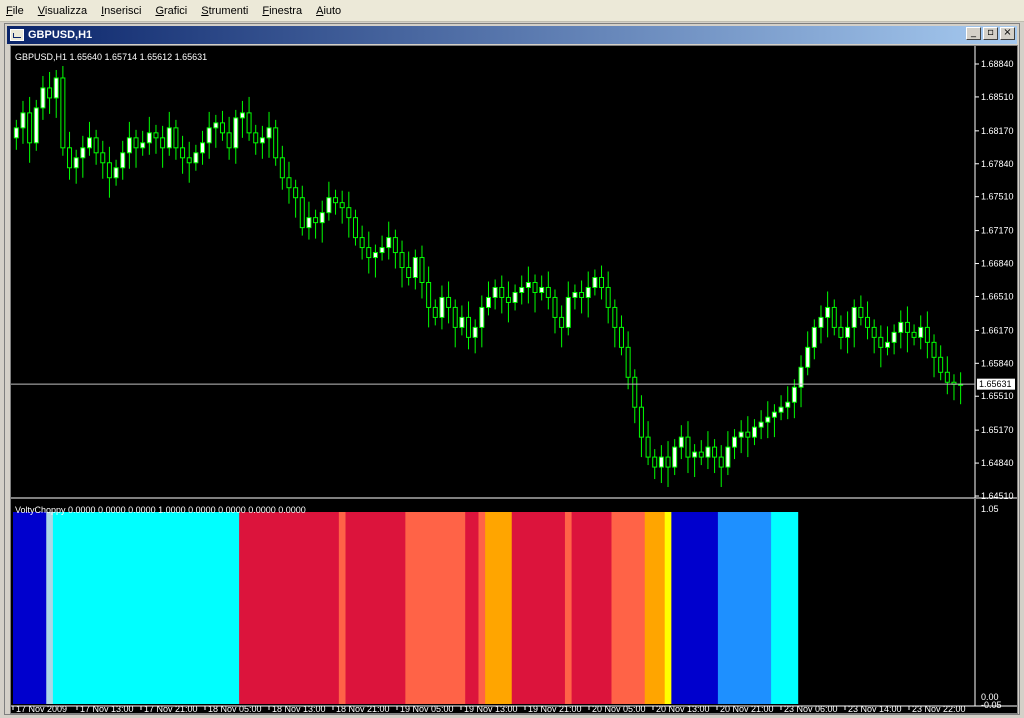  I want to click on price-tick-label: 1.66510, so click(997, 296).